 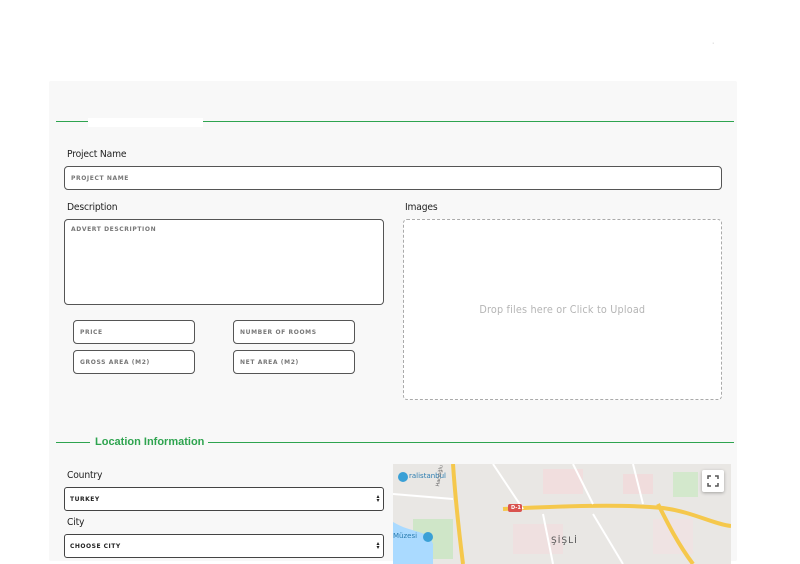 I want to click on section-divider-location-right, so click(x=471, y=442).